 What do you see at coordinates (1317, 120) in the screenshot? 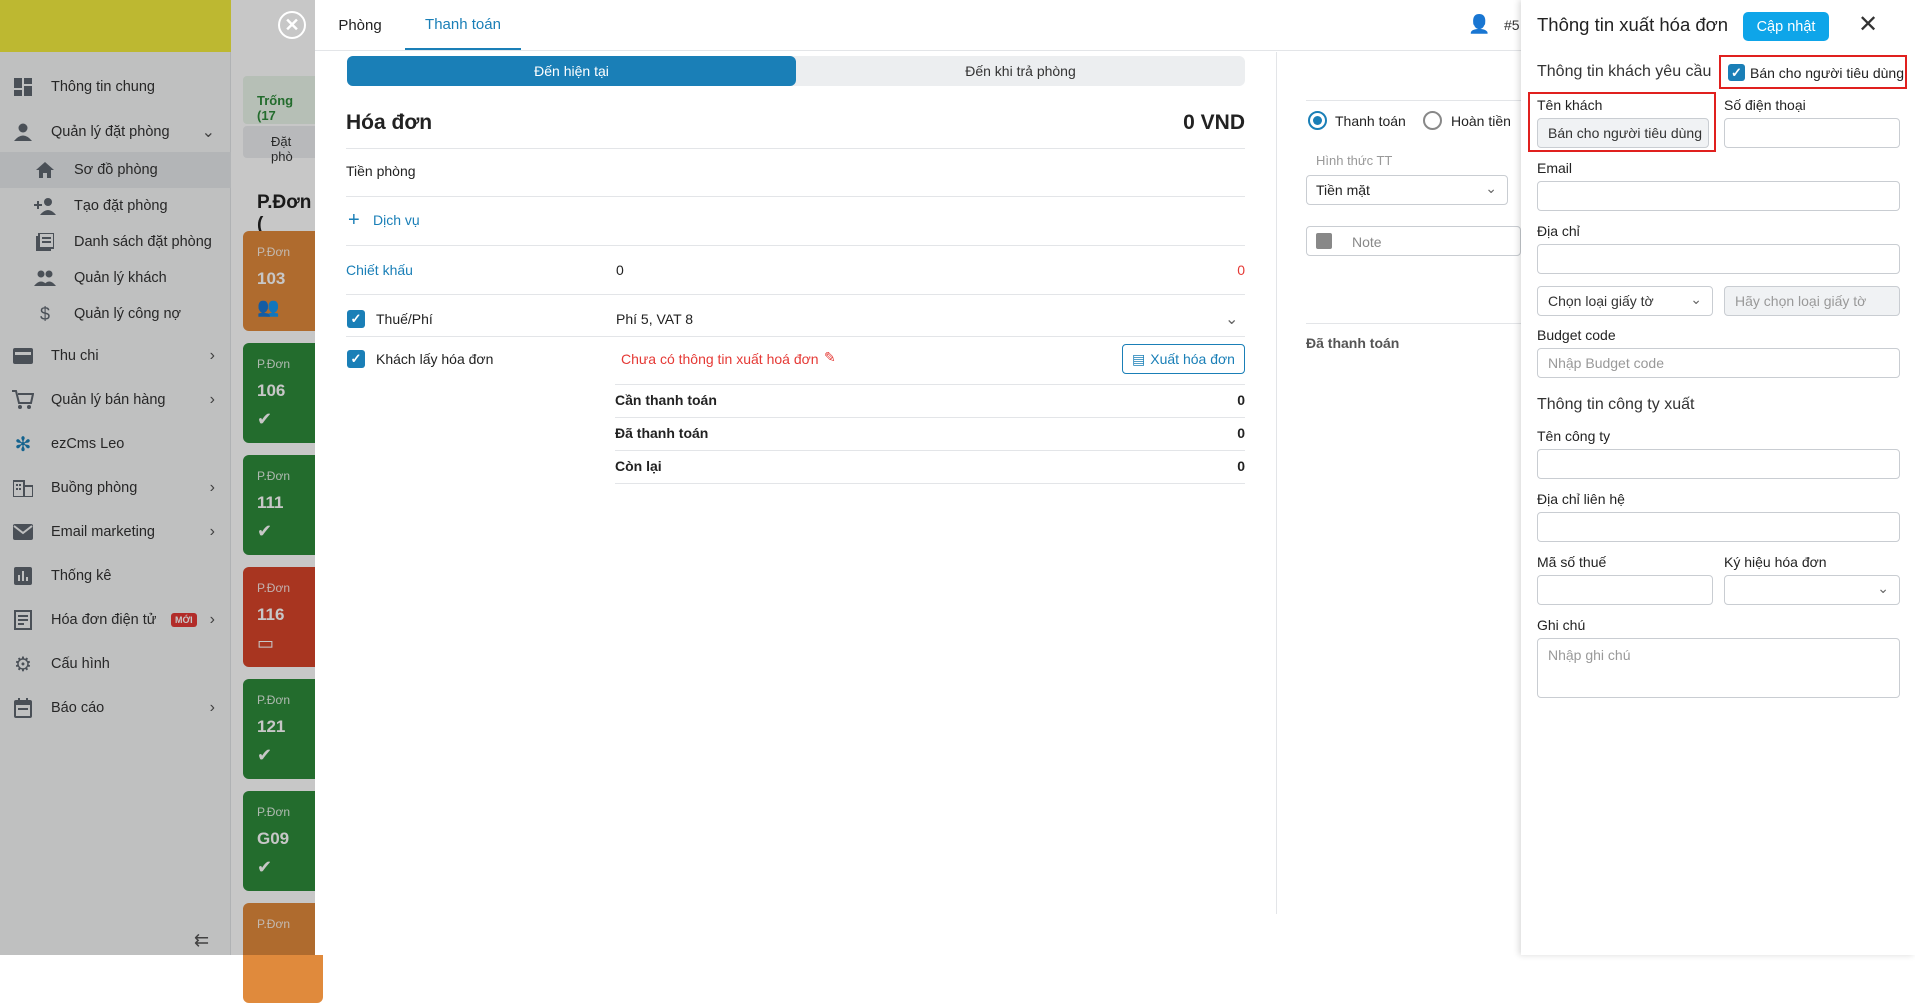
I see `payment-radio` at bounding box center [1317, 120].